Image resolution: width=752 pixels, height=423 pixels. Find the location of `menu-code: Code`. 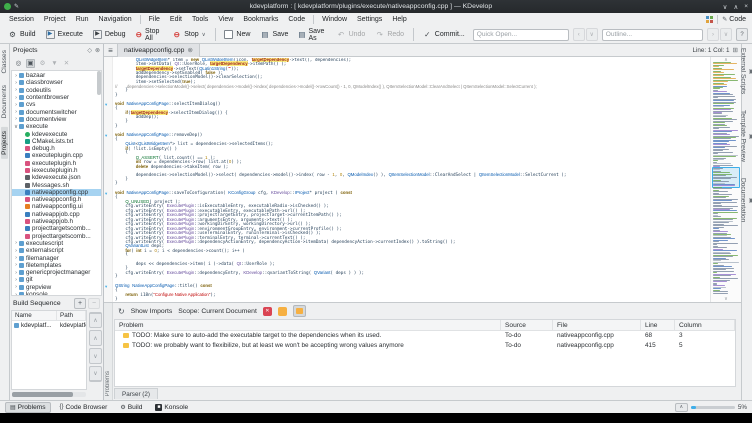

menu-code: Code is located at coordinates (296, 19).